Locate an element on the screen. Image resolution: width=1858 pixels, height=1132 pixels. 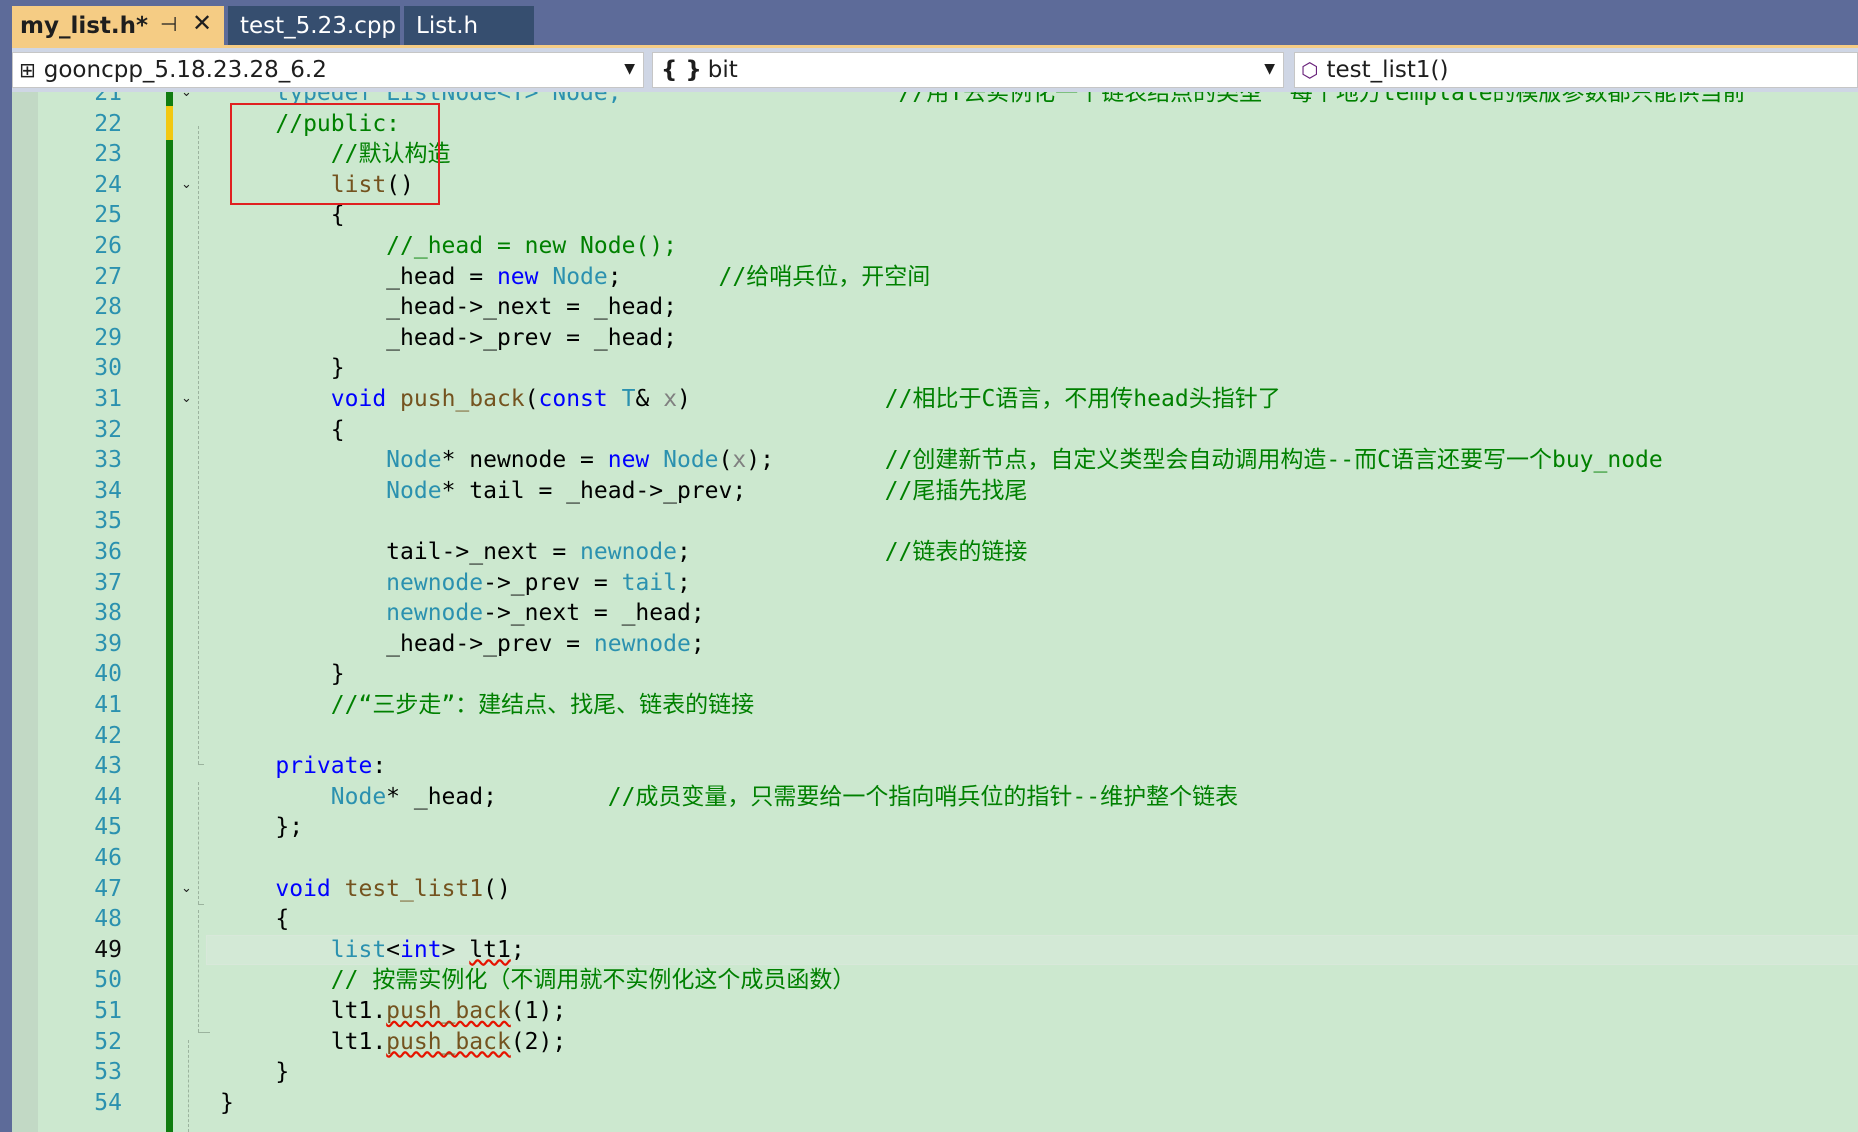
code-line: 40 } is located at coordinates (935, 674).